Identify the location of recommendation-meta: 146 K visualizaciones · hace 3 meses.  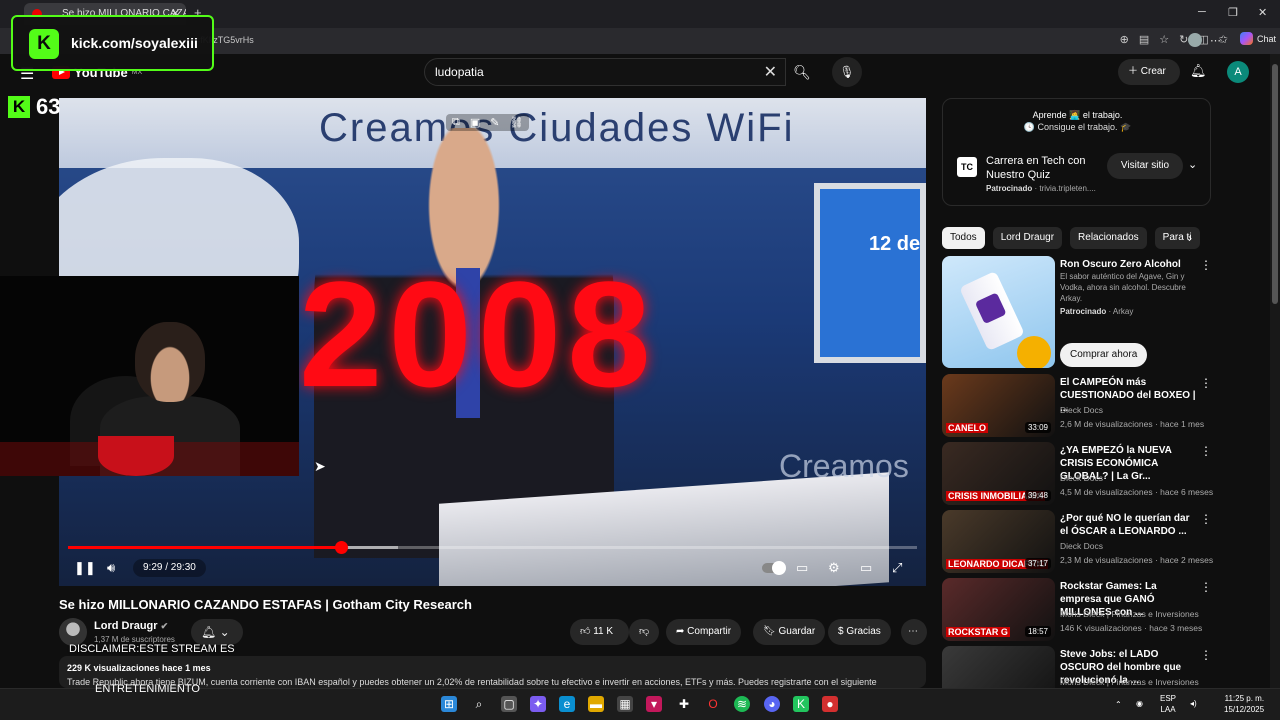
(1131, 628).